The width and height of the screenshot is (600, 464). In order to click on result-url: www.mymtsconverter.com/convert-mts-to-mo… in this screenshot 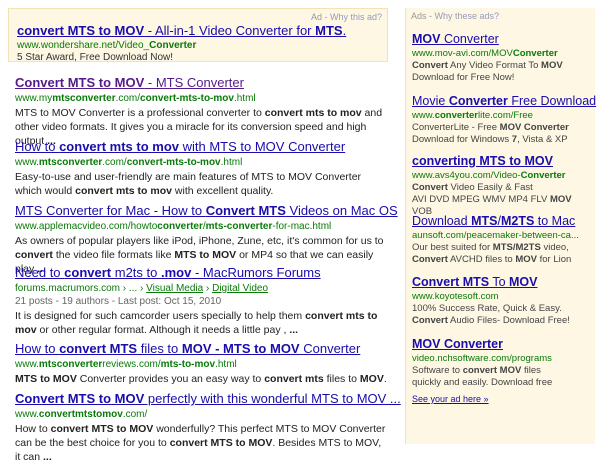, I will do `click(135, 98)`.